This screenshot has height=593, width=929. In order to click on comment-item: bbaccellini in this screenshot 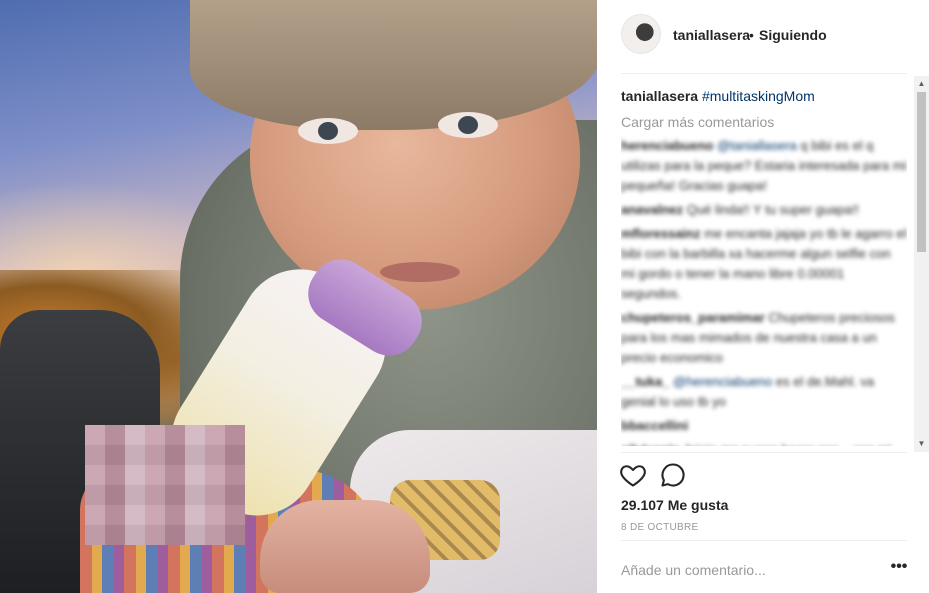, I will do `click(764, 426)`.